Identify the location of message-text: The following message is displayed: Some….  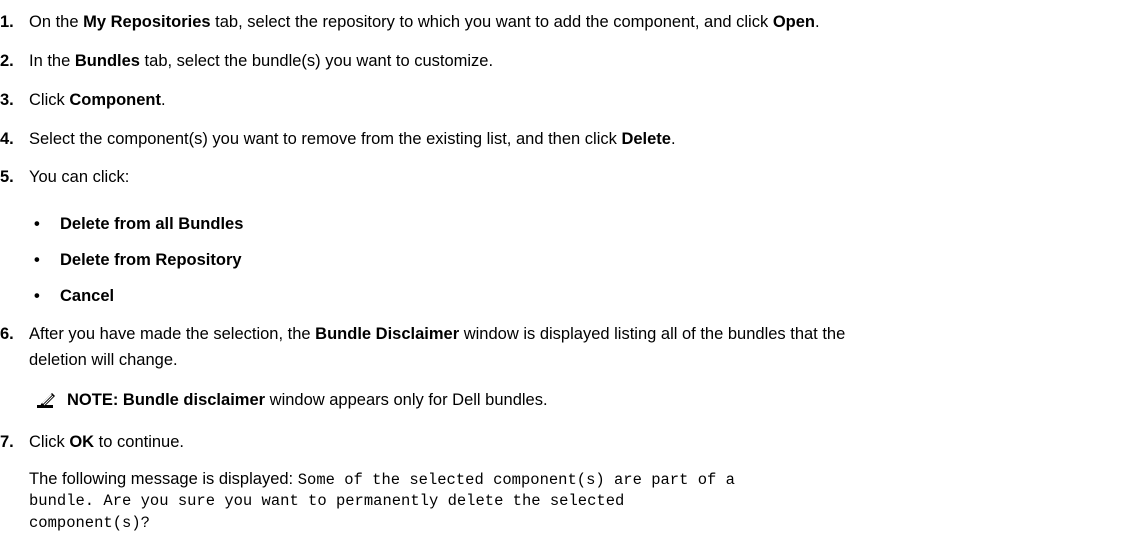
(382, 479).